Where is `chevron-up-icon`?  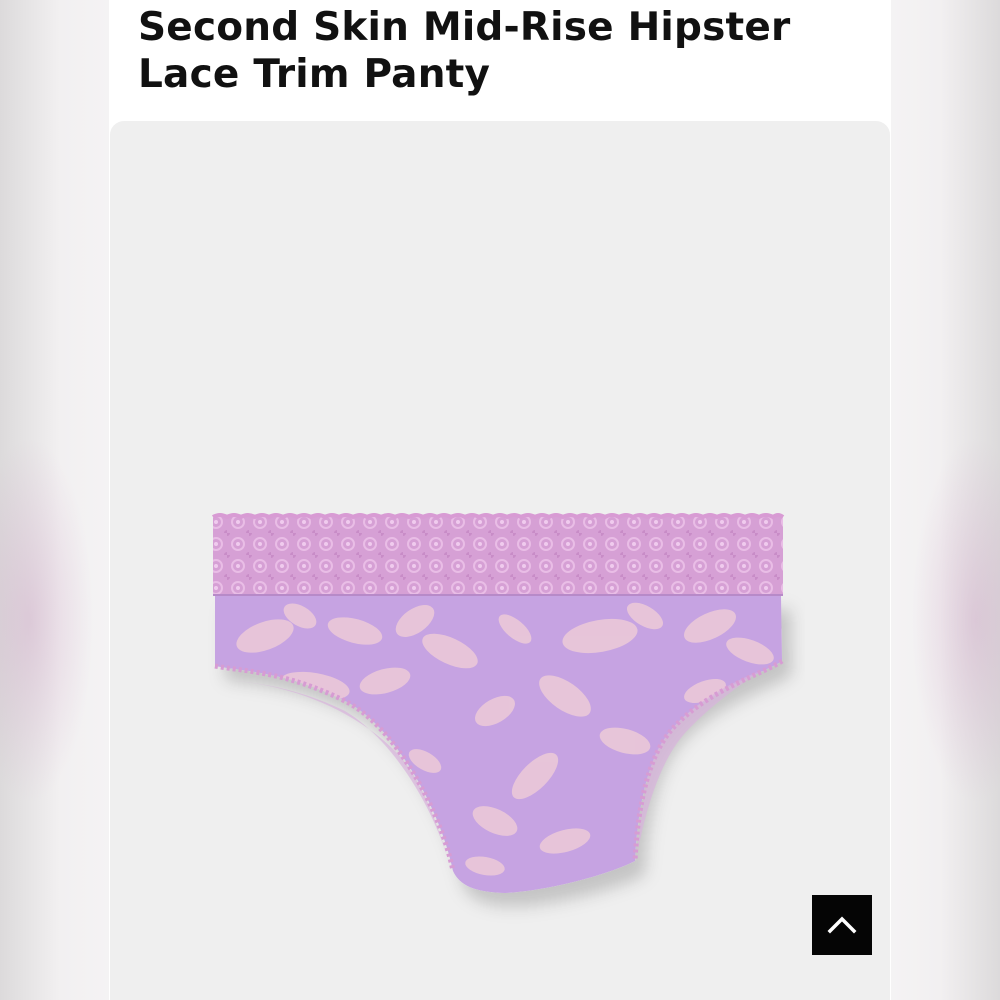
chevron-up-icon is located at coordinates (842, 925).